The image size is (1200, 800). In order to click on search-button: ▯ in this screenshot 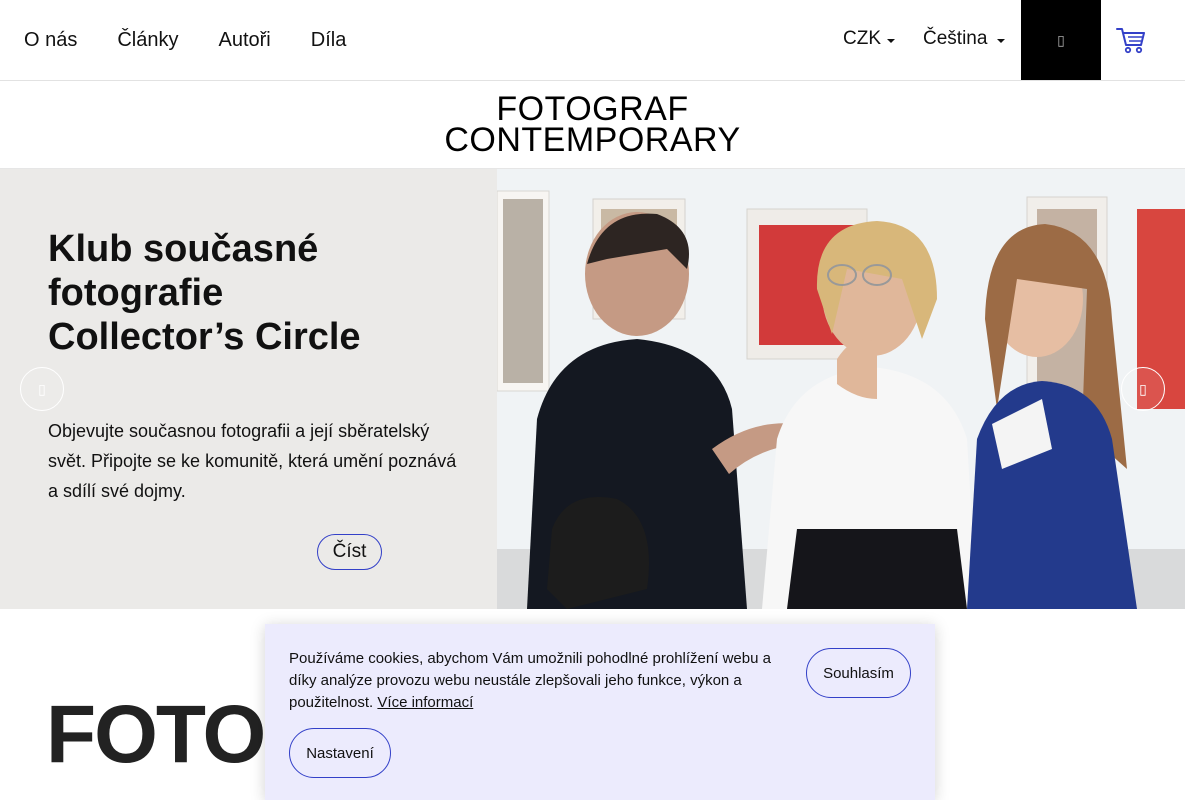, I will do `click(1061, 40)`.